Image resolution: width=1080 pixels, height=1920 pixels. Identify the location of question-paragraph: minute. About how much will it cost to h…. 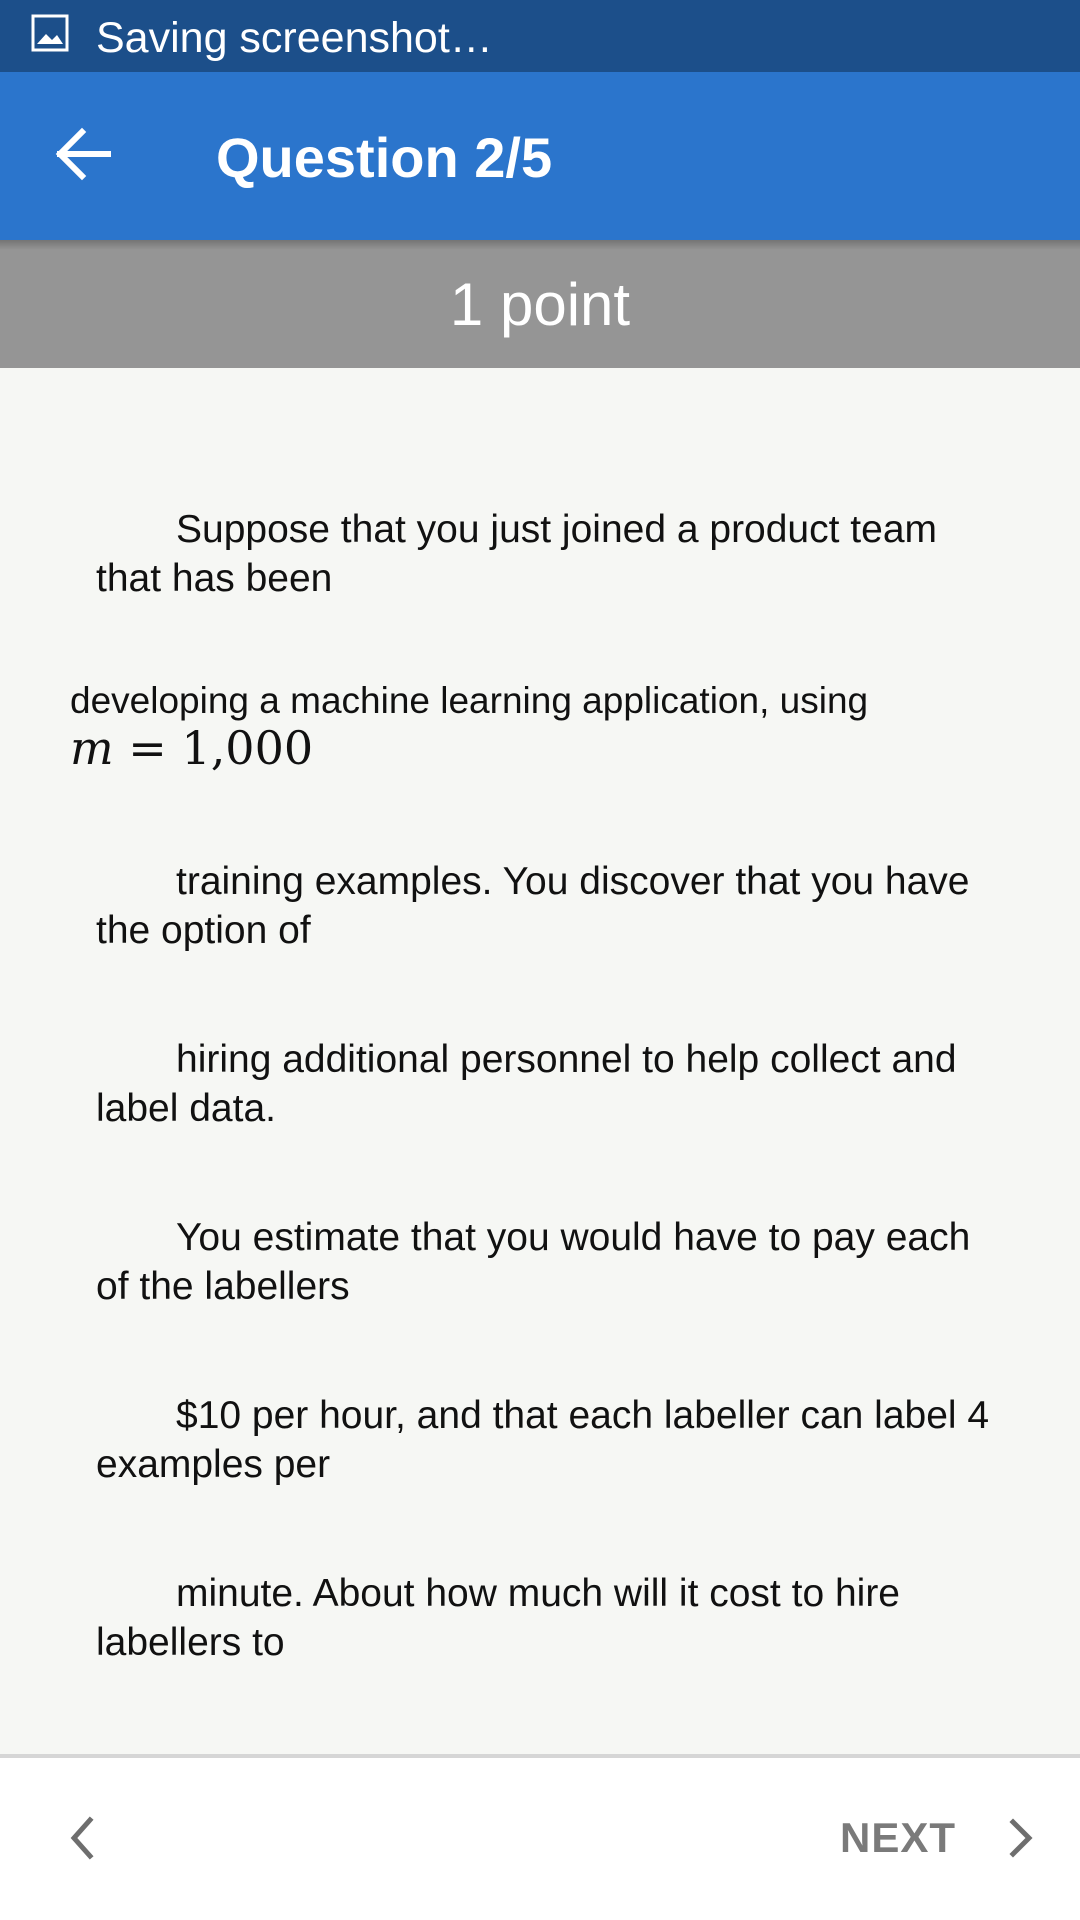
(498, 1618).